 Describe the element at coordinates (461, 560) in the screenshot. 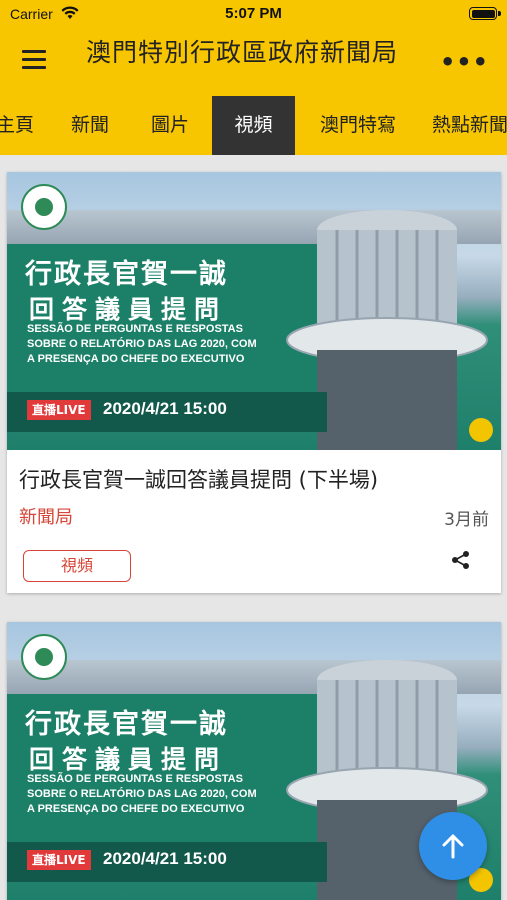

I see `share-icon` at that location.